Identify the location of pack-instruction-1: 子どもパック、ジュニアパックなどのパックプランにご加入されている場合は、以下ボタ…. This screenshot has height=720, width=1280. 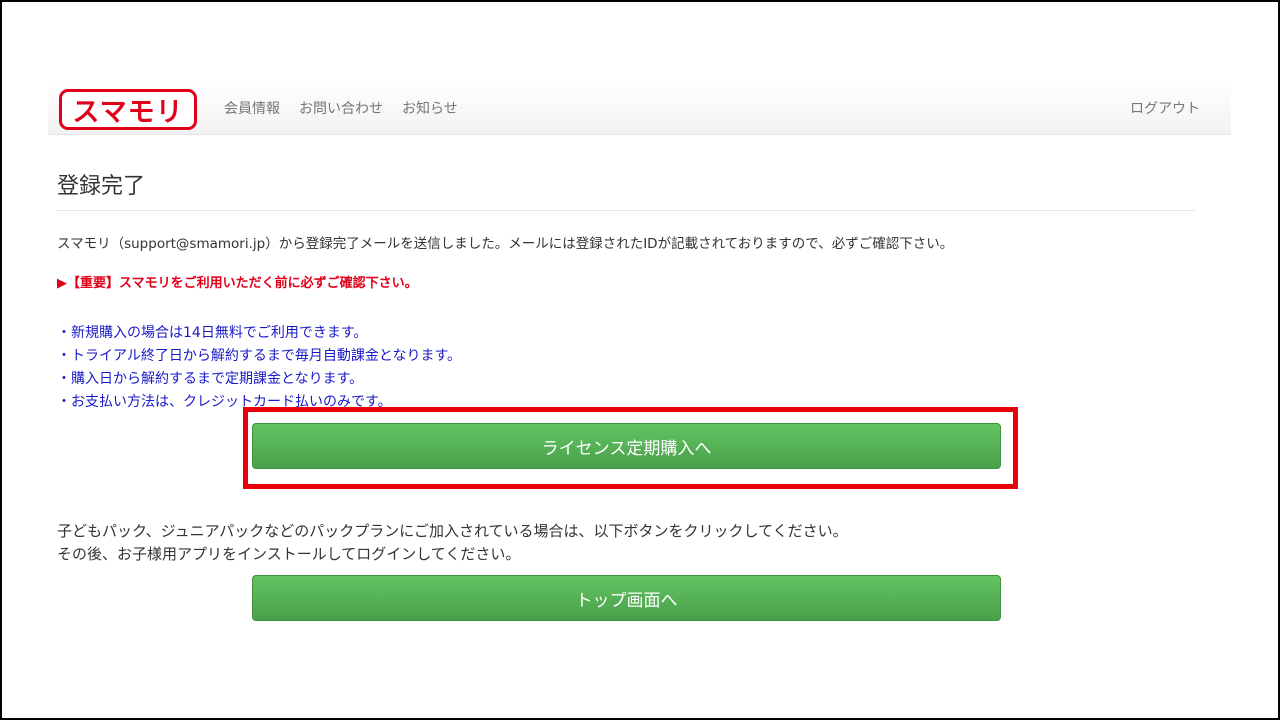
(452, 531).